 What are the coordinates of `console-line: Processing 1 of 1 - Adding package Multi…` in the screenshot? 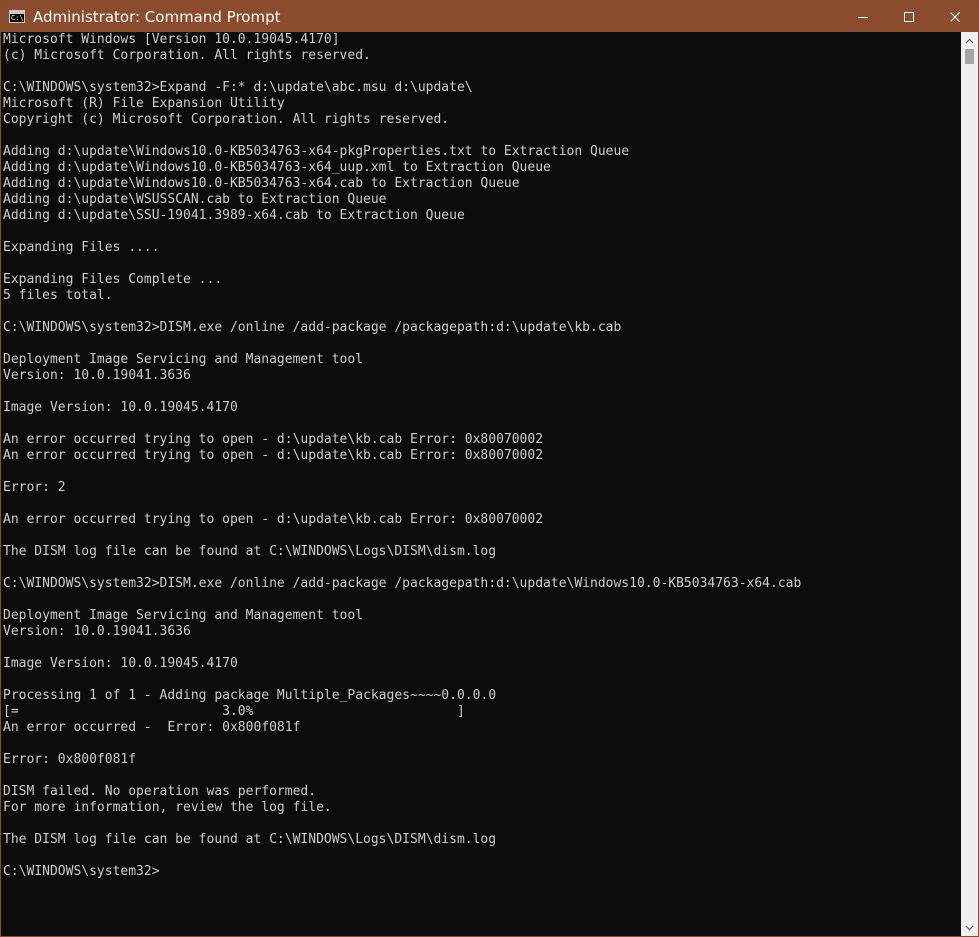 It's located at (250, 695).